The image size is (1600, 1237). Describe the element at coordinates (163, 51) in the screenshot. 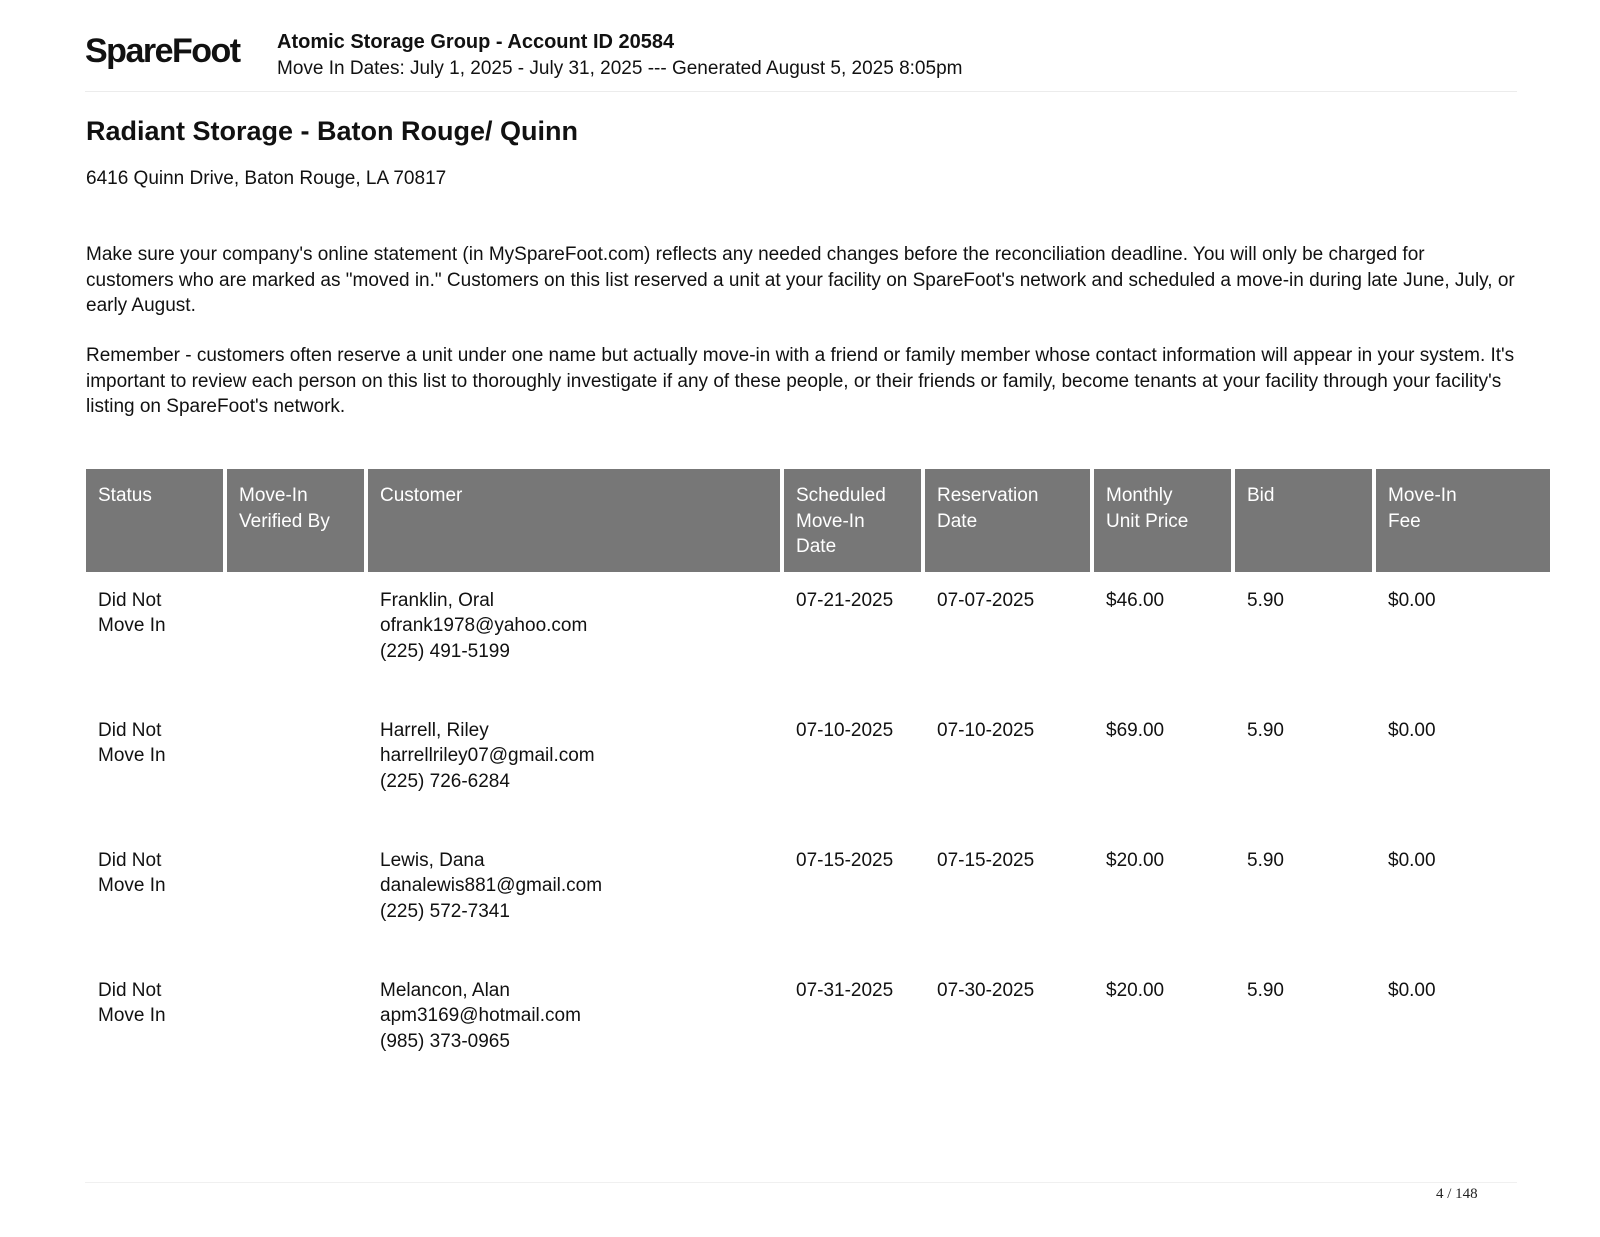

I see `sparefoot-logo: SpareFoot` at that location.